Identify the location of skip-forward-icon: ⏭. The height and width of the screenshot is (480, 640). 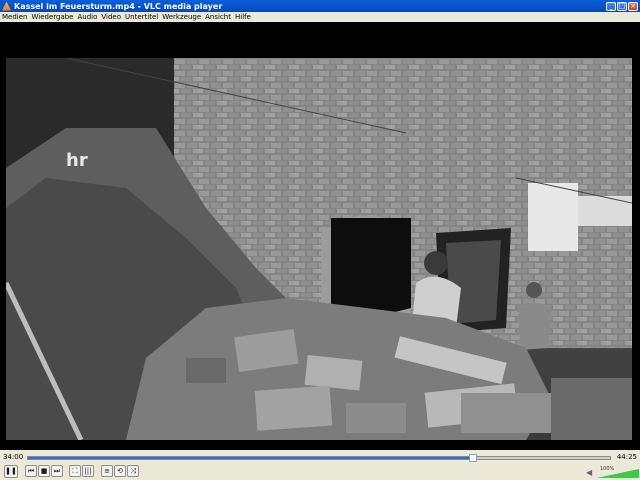
(57, 470).